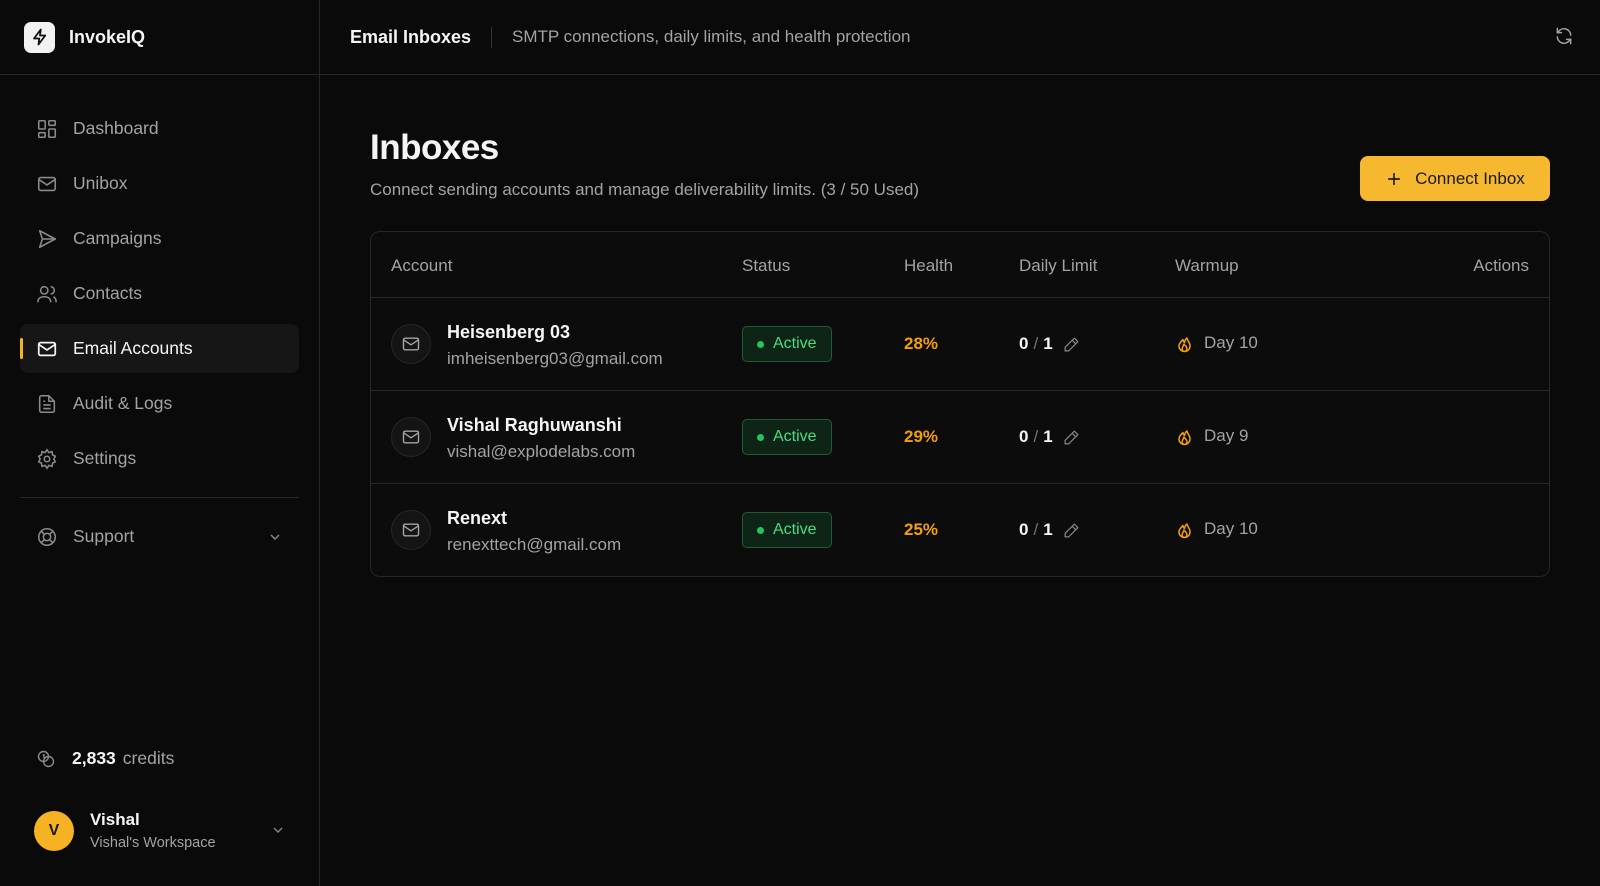 The image size is (1600, 886). What do you see at coordinates (1501, 265) in the screenshot?
I see `header-actions: Actions` at bounding box center [1501, 265].